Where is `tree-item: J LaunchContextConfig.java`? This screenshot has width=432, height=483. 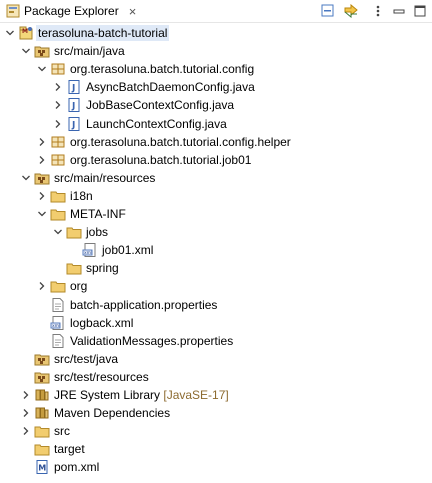
tree-item: J LaunchContextConfig.java is located at coordinates (216, 124).